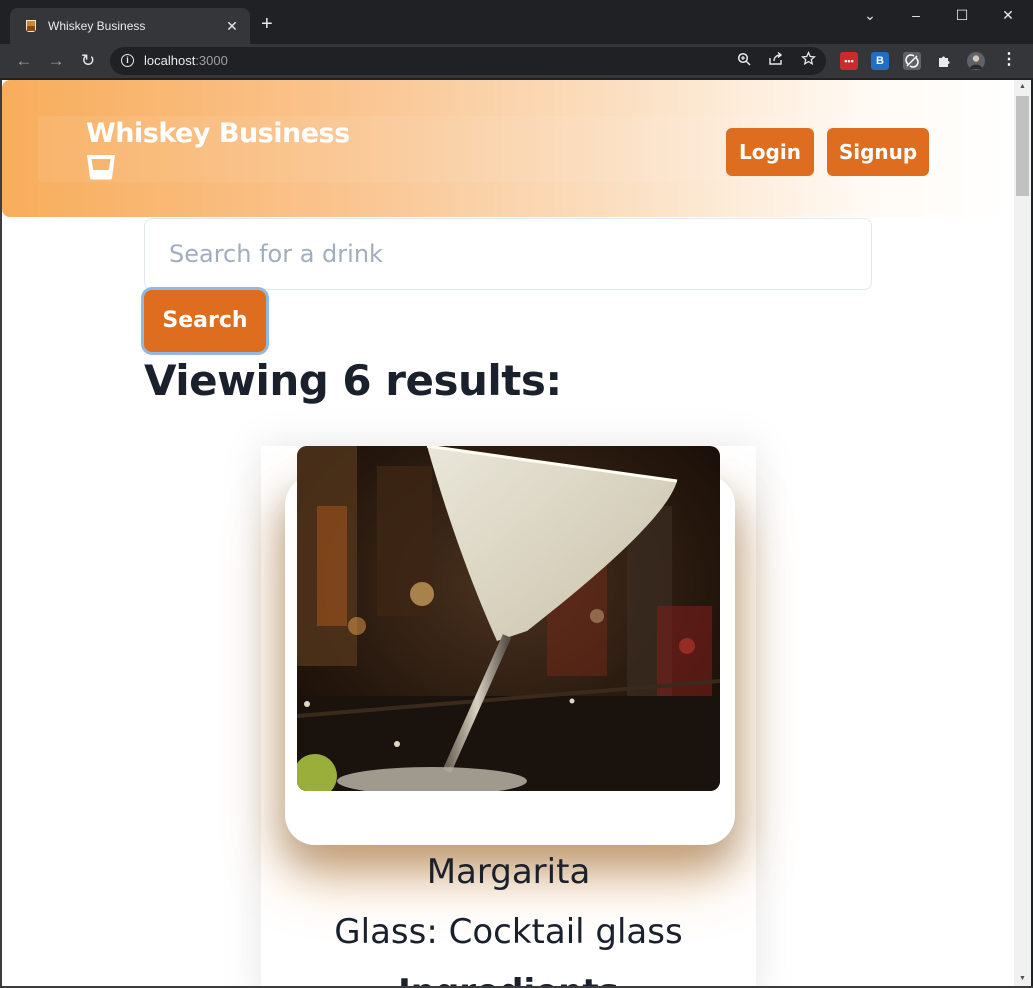 Image resolution: width=1033 pixels, height=988 pixels. What do you see at coordinates (976, 61) in the screenshot?
I see `profile-avatar-icon` at bounding box center [976, 61].